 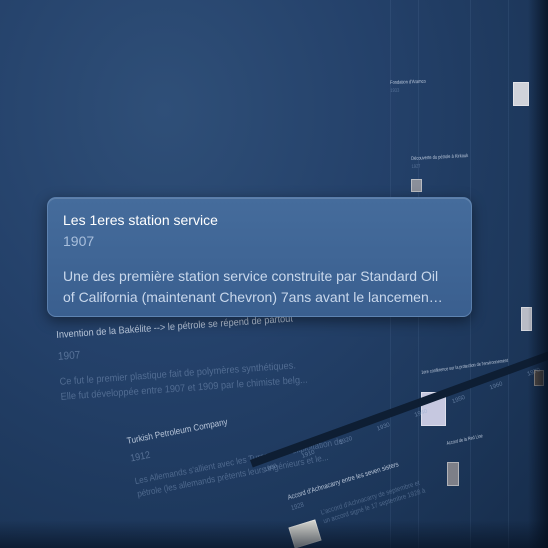 I want to click on event-fondation-aramco: Fondation d'Aramco 1933, so click(x=408, y=86).